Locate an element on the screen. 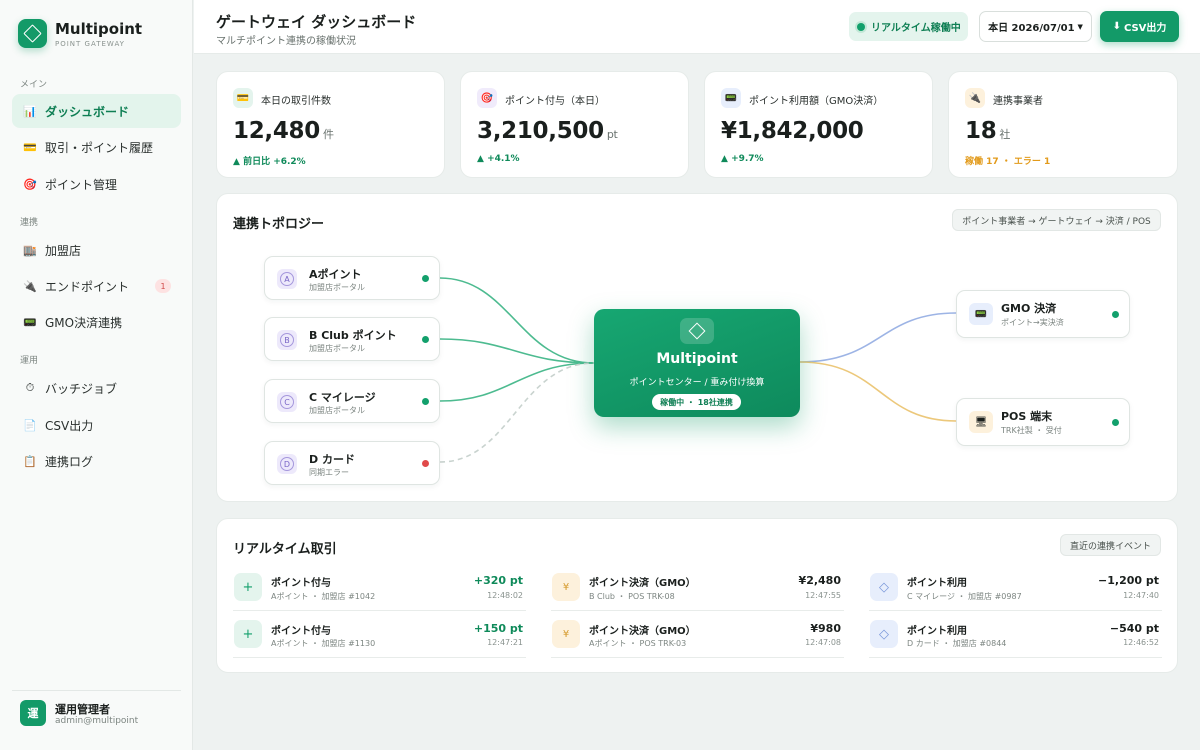  kpi-label: ポイント付与（本日） is located at coordinates (555, 101).